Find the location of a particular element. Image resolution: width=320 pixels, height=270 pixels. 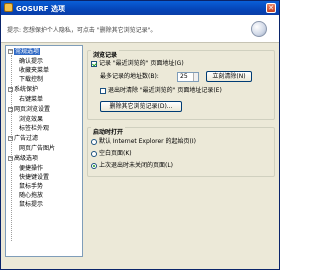

hint-bar: 提示: 您想保护个人隐私，可点击 "删除其它浏览记录"。 is located at coordinates (140, 29).